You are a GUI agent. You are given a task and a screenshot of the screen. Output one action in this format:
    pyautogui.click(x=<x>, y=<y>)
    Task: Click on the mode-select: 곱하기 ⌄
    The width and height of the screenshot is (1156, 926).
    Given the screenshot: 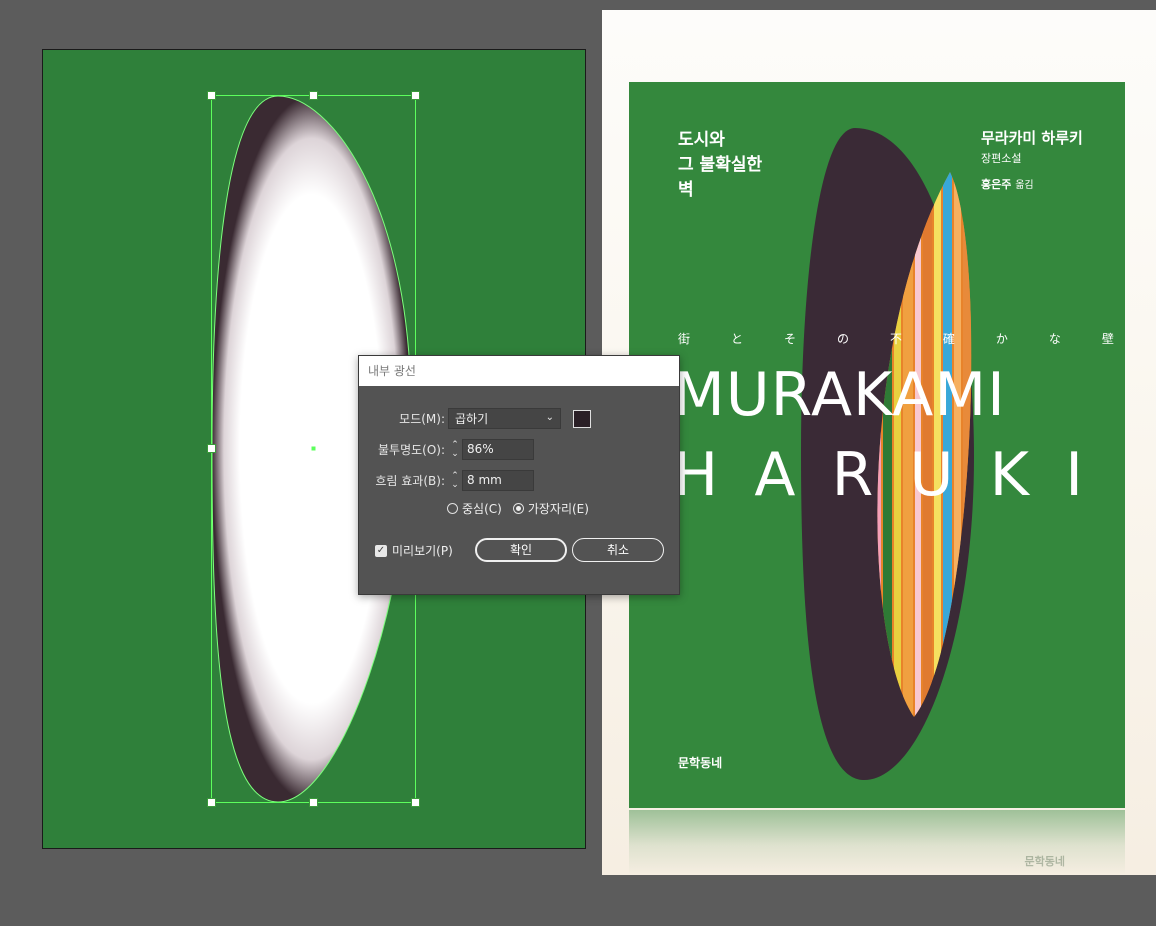 What is the action you would take?
    pyautogui.click(x=504, y=418)
    